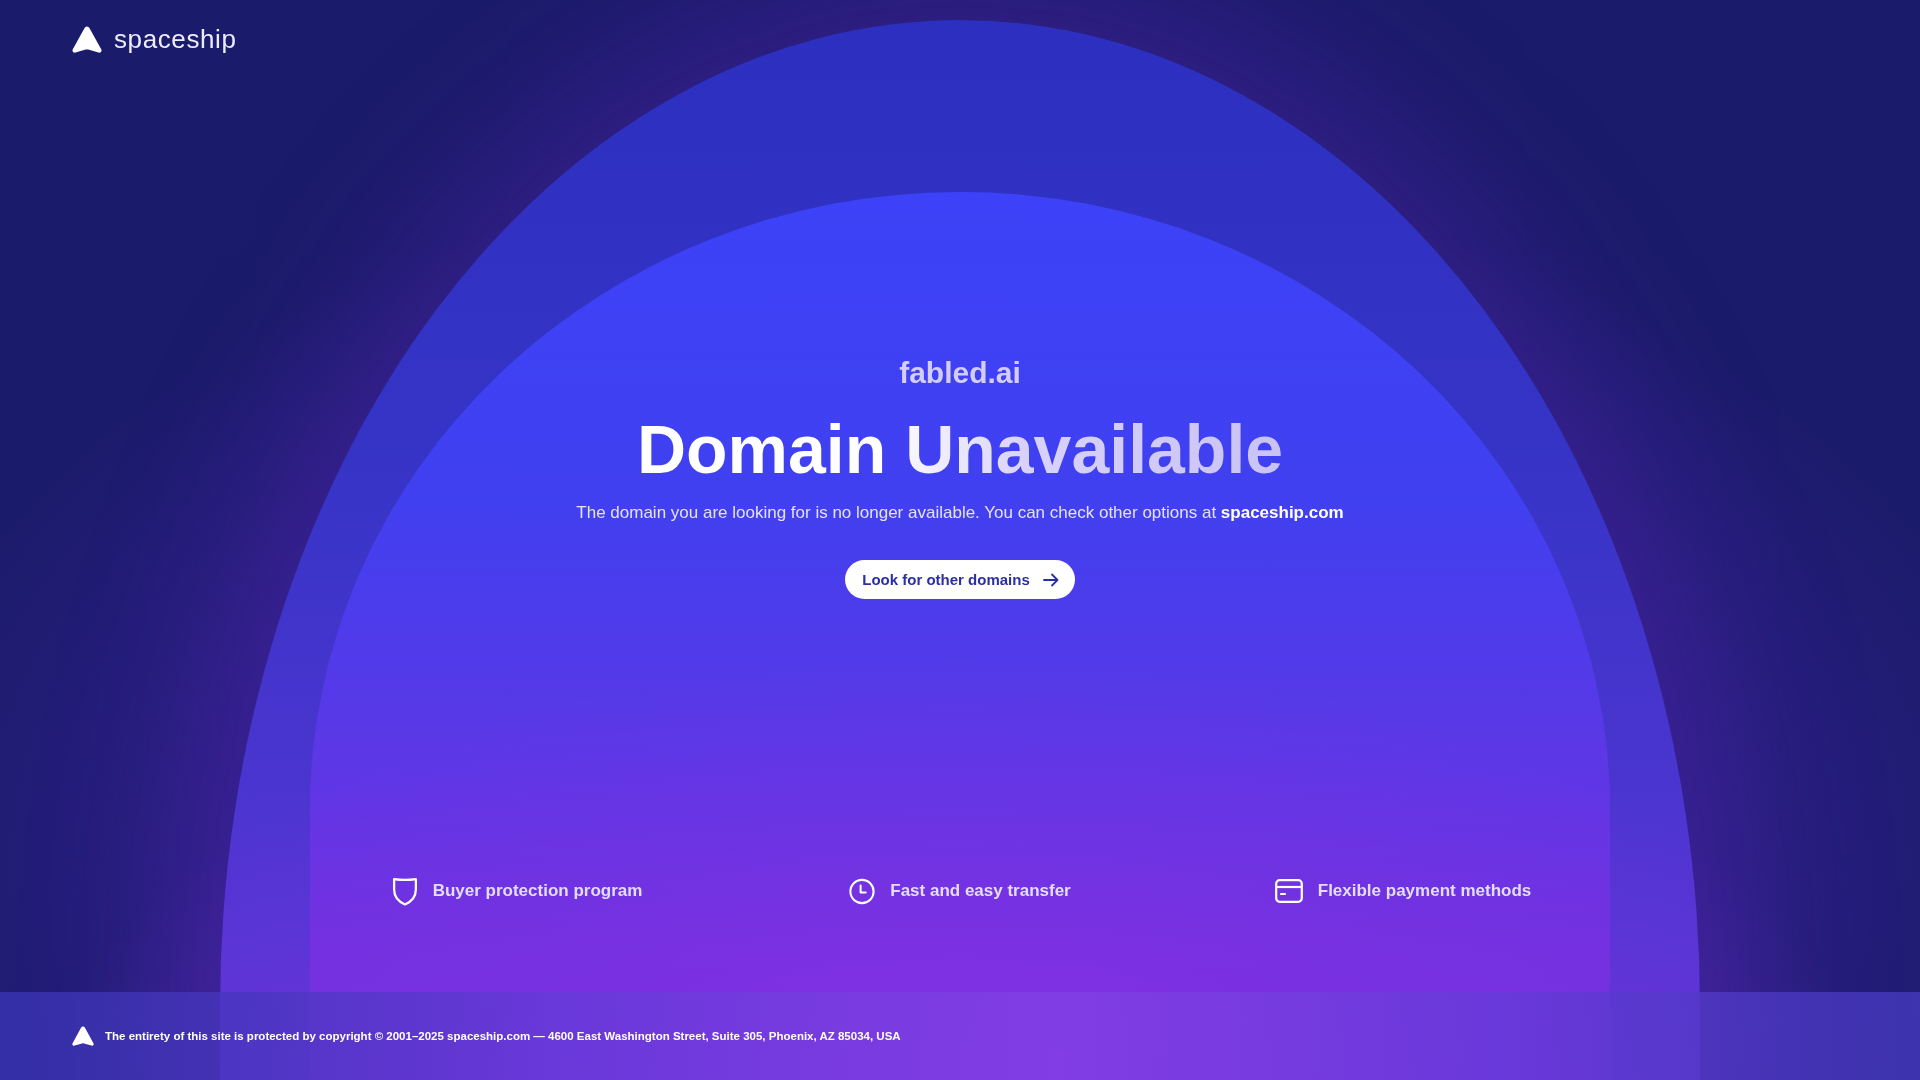  What do you see at coordinates (960, 579) in the screenshot?
I see `look-for-domains-button: Look for other domains` at bounding box center [960, 579].